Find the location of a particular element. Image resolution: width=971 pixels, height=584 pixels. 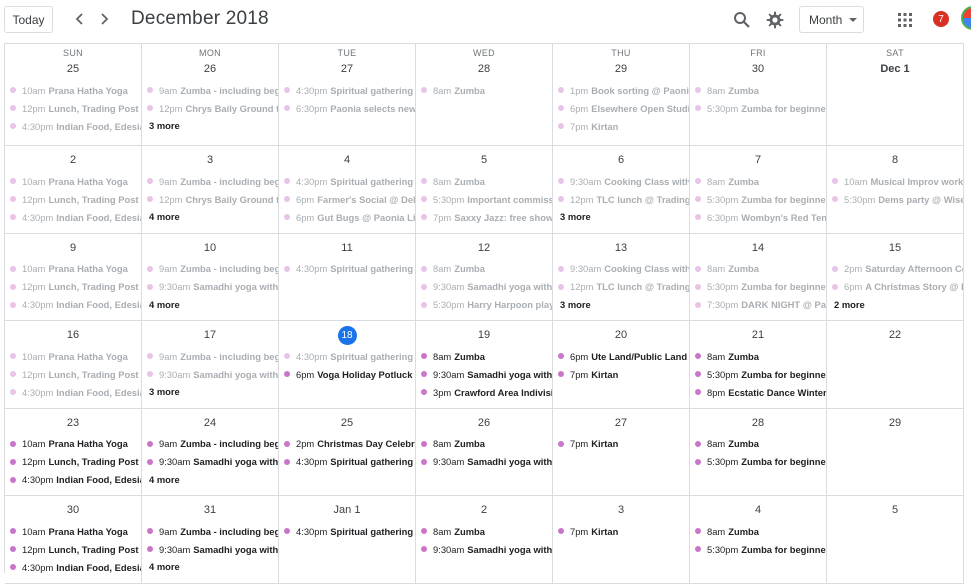

date-number: 8 is located at coordinates (895, 160).